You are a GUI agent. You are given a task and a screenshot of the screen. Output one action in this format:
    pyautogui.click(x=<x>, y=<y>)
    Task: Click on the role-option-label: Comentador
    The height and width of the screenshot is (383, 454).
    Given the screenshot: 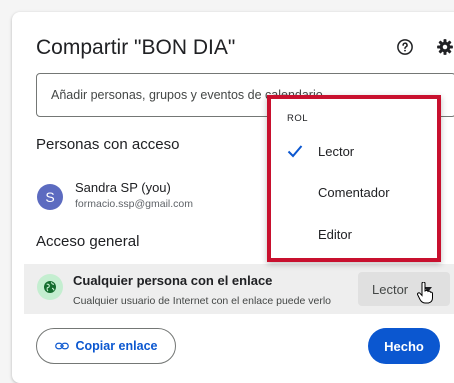 What is the action you would take?
    pyautogui.click(x=354, y=192)
    